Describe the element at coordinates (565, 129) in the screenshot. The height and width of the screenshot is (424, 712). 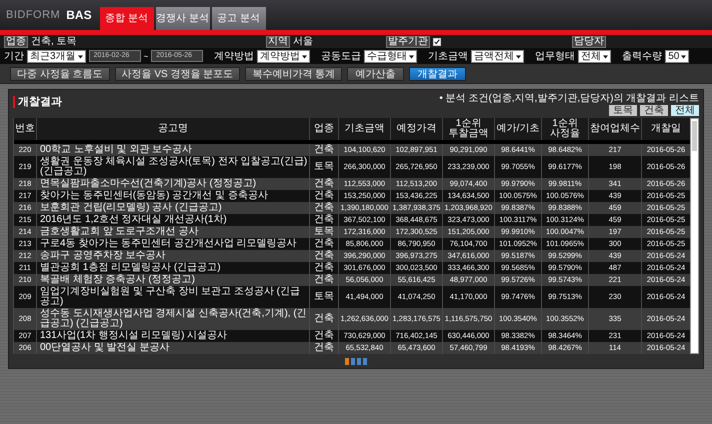
I see `column-header: 1순위 사정율` at that location.